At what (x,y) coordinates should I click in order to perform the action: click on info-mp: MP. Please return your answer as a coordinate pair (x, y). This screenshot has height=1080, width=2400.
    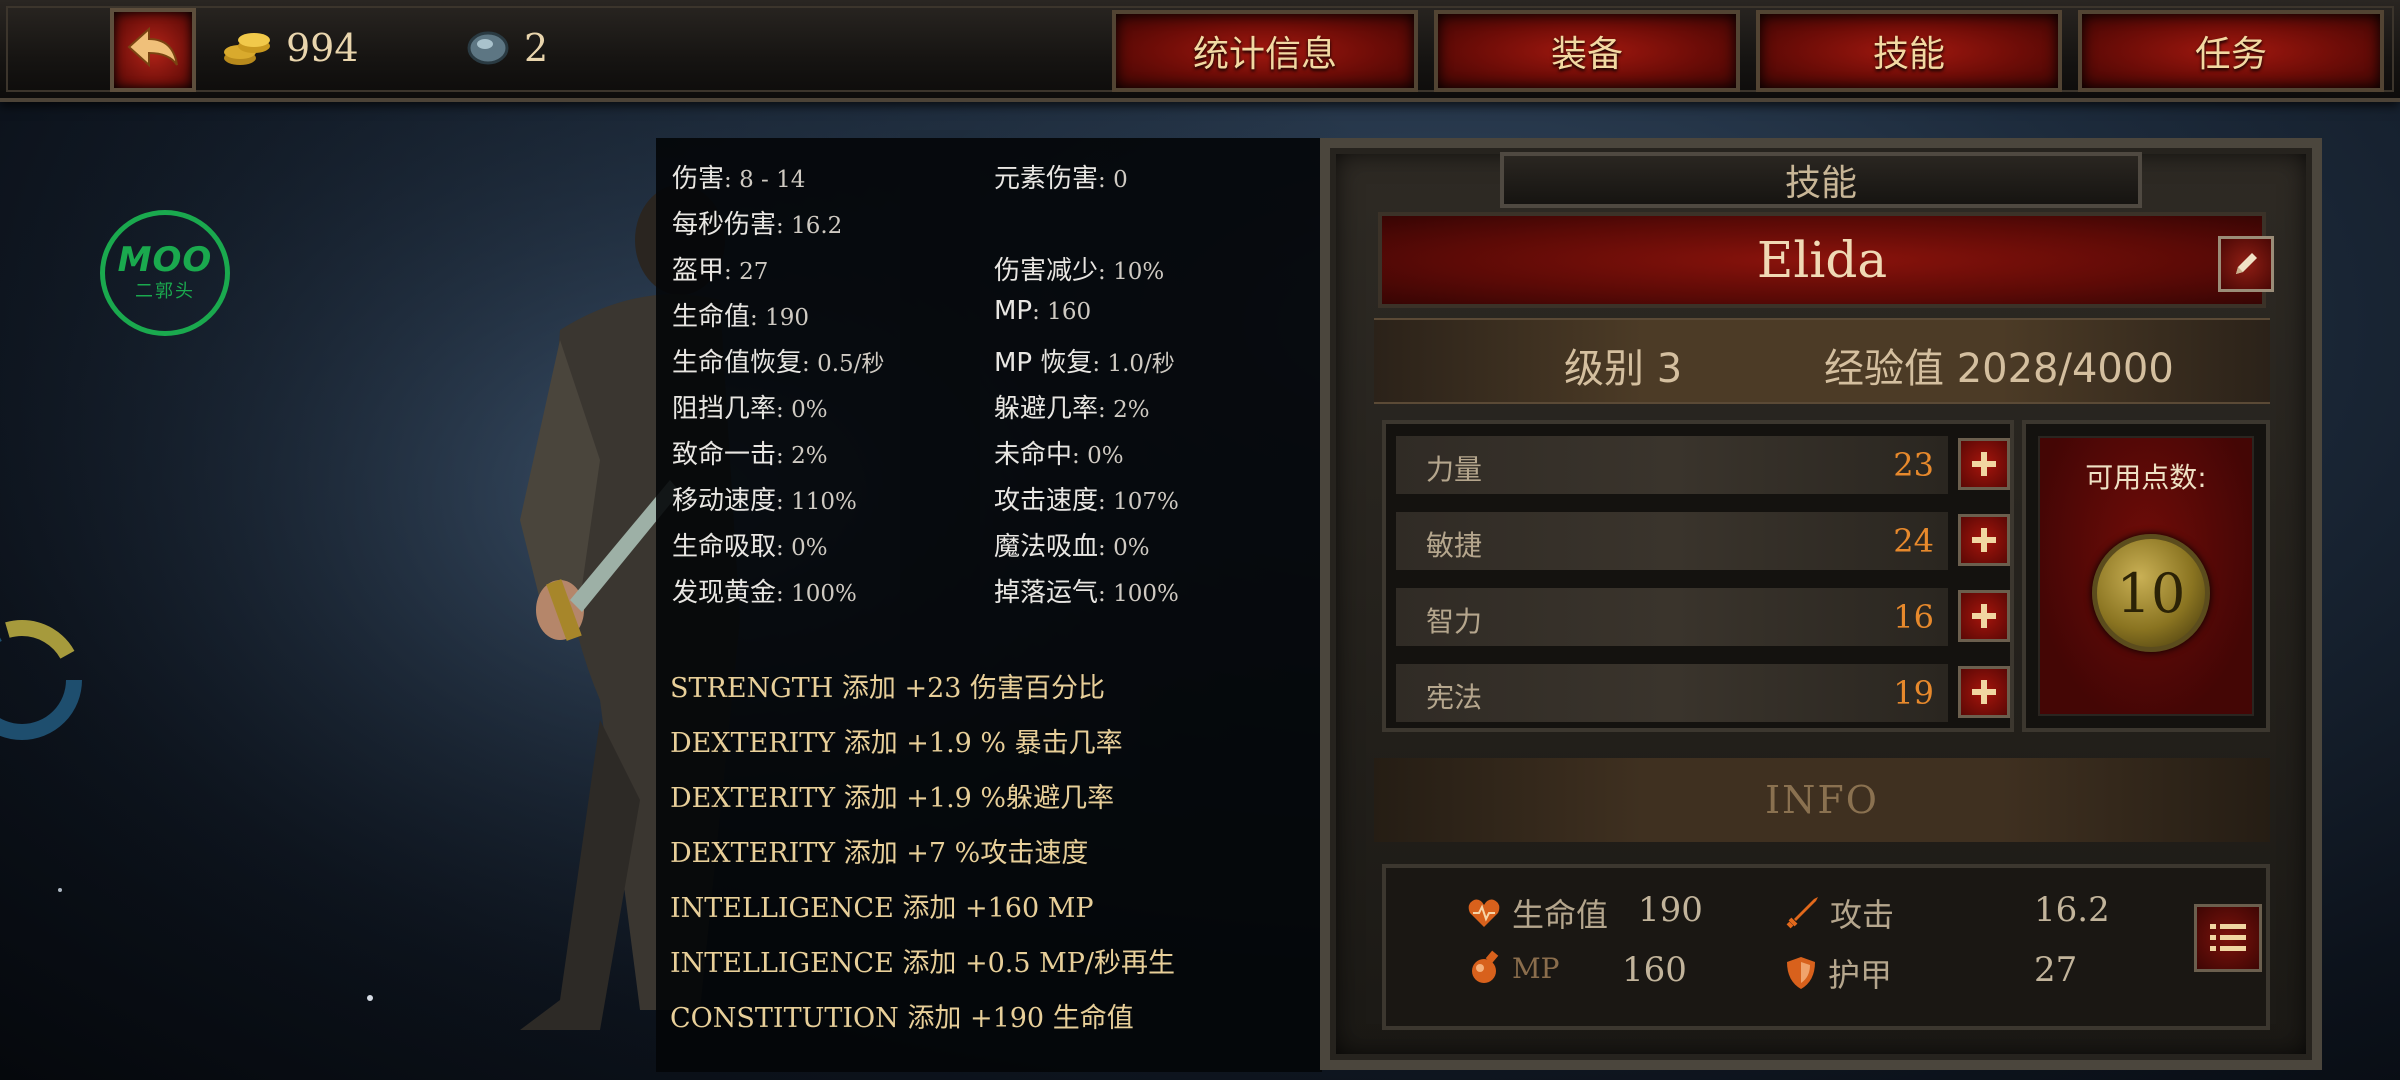
    Looking at the image, I should click on (1513, 968).